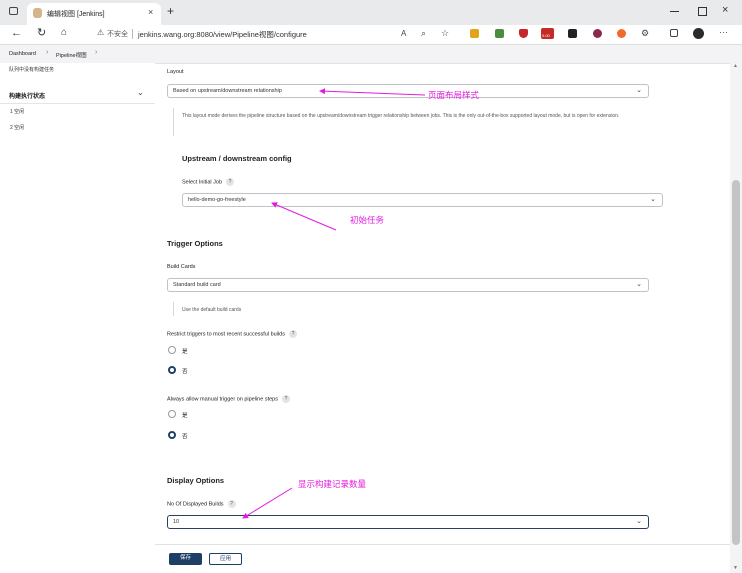  What do you see at coordinates (267, 503) in the screenshot?
I see `builds-annotation-arrow` at bounding box center [267, 503].